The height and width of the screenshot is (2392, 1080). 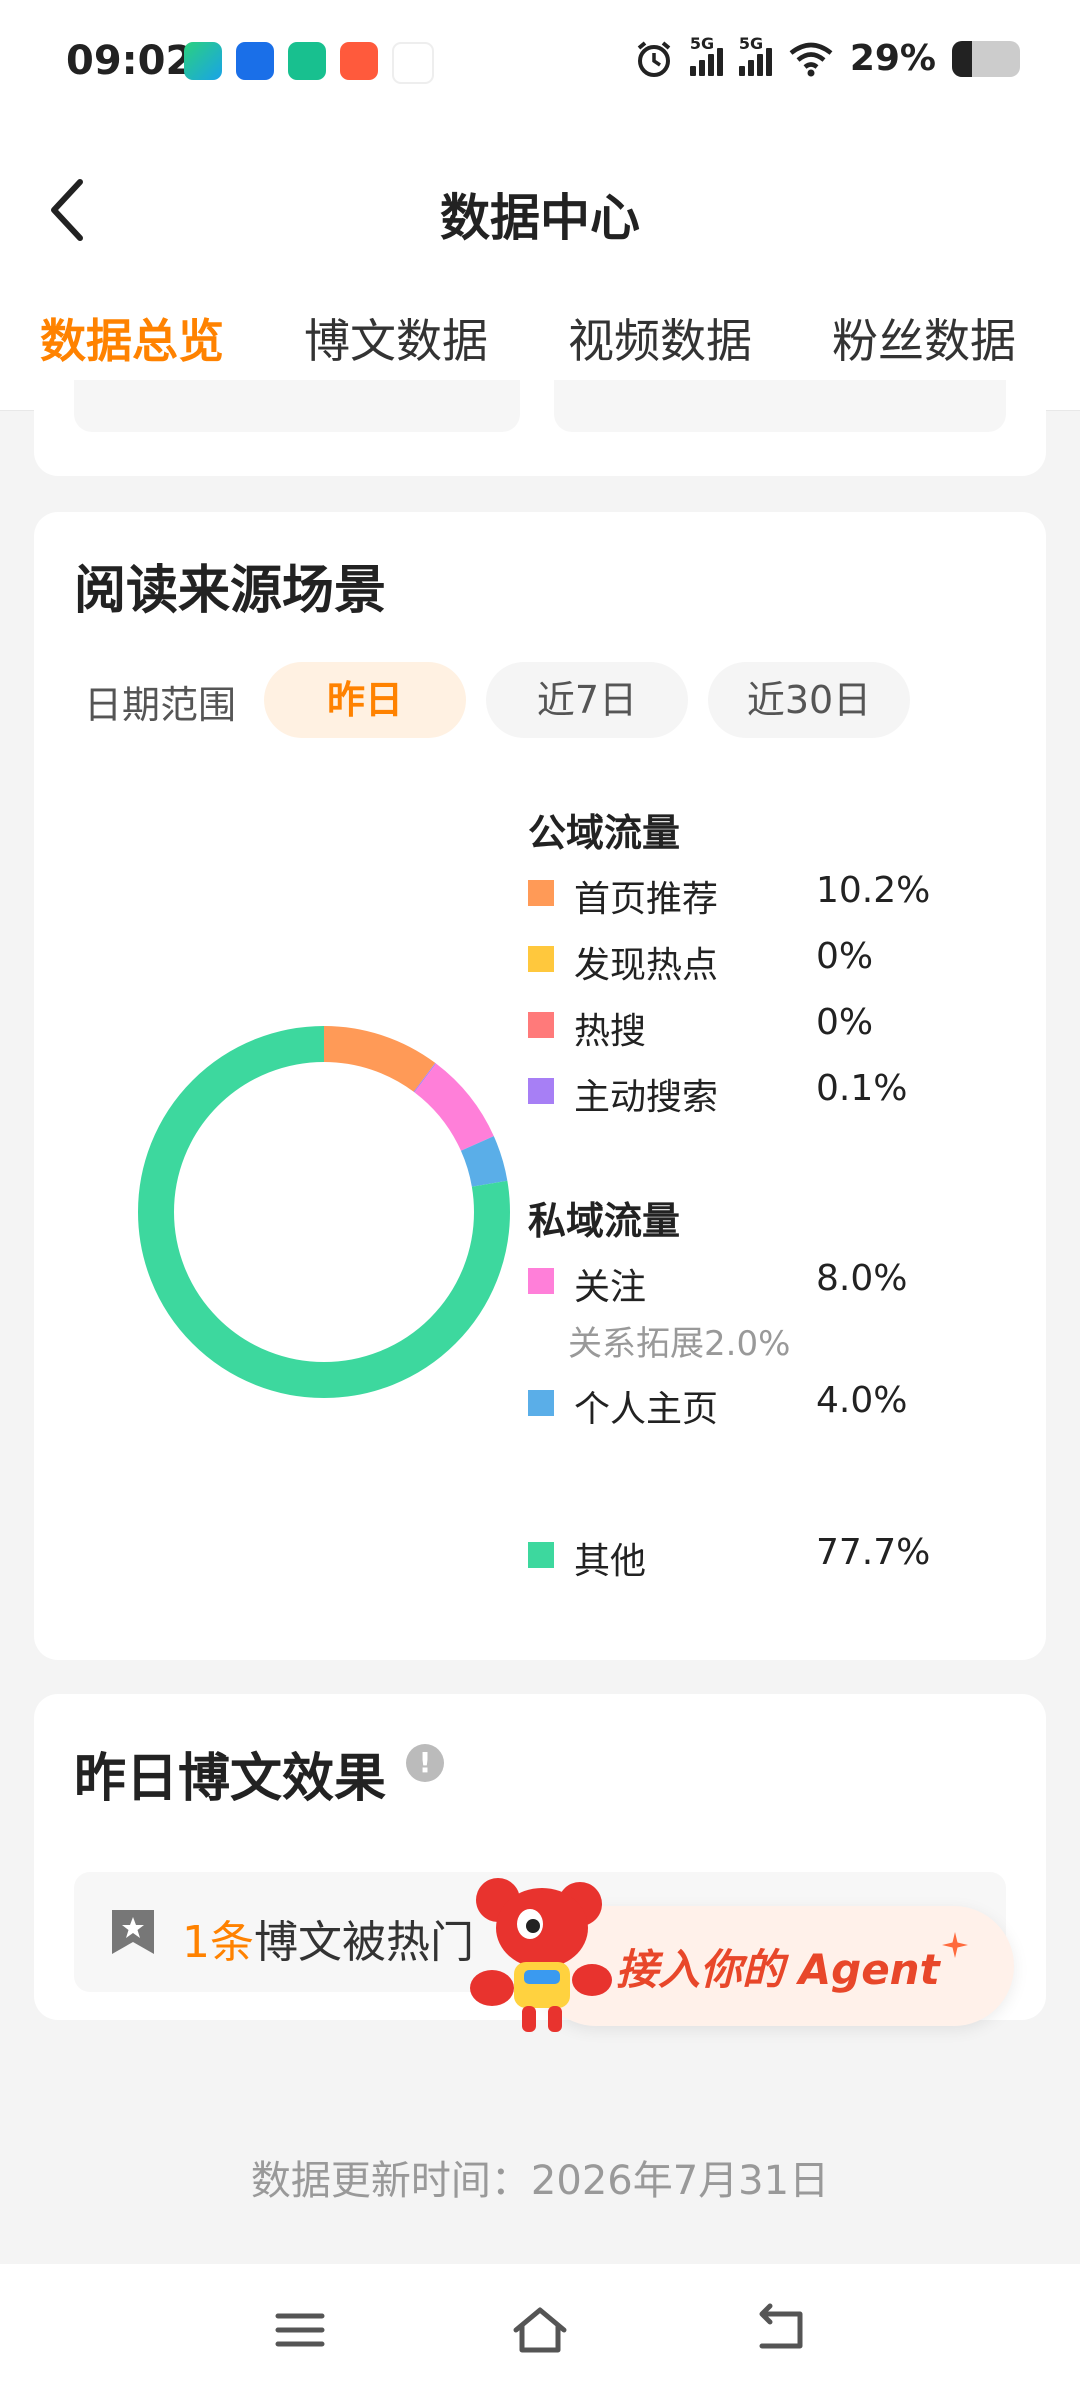 I want to click on follow-expansion-note: 关系拓展2.0%, so click(x=679, y=1344).